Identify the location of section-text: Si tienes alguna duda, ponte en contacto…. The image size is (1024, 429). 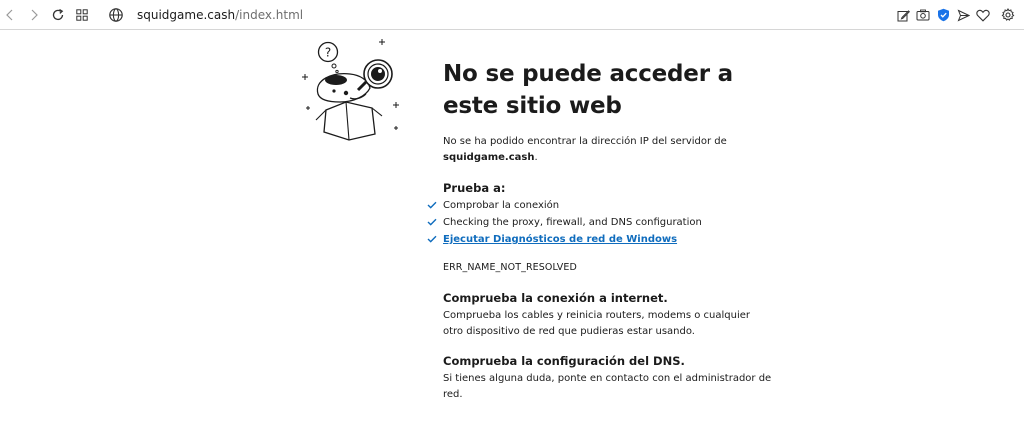
(607, 386).